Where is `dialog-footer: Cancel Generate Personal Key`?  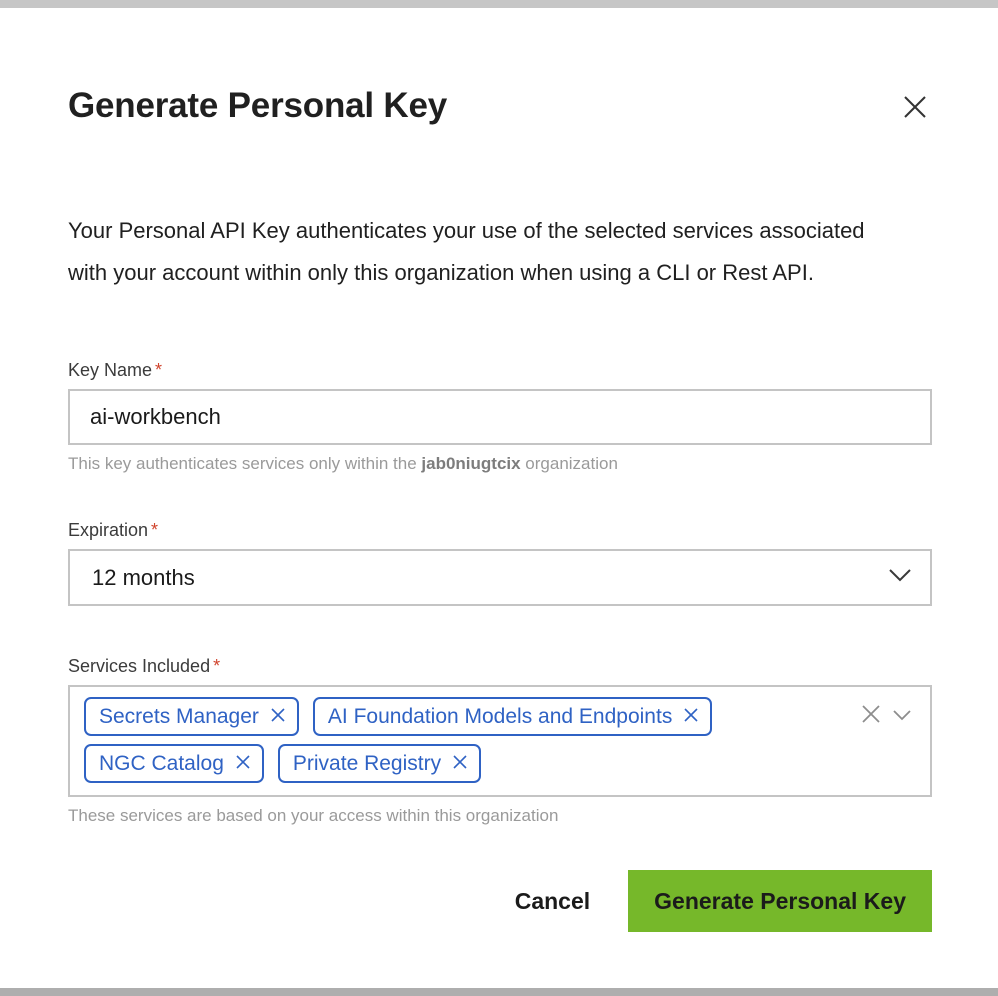 dialog-footer: Cancel Generate Personal Key is located at coordinates (500, 901).